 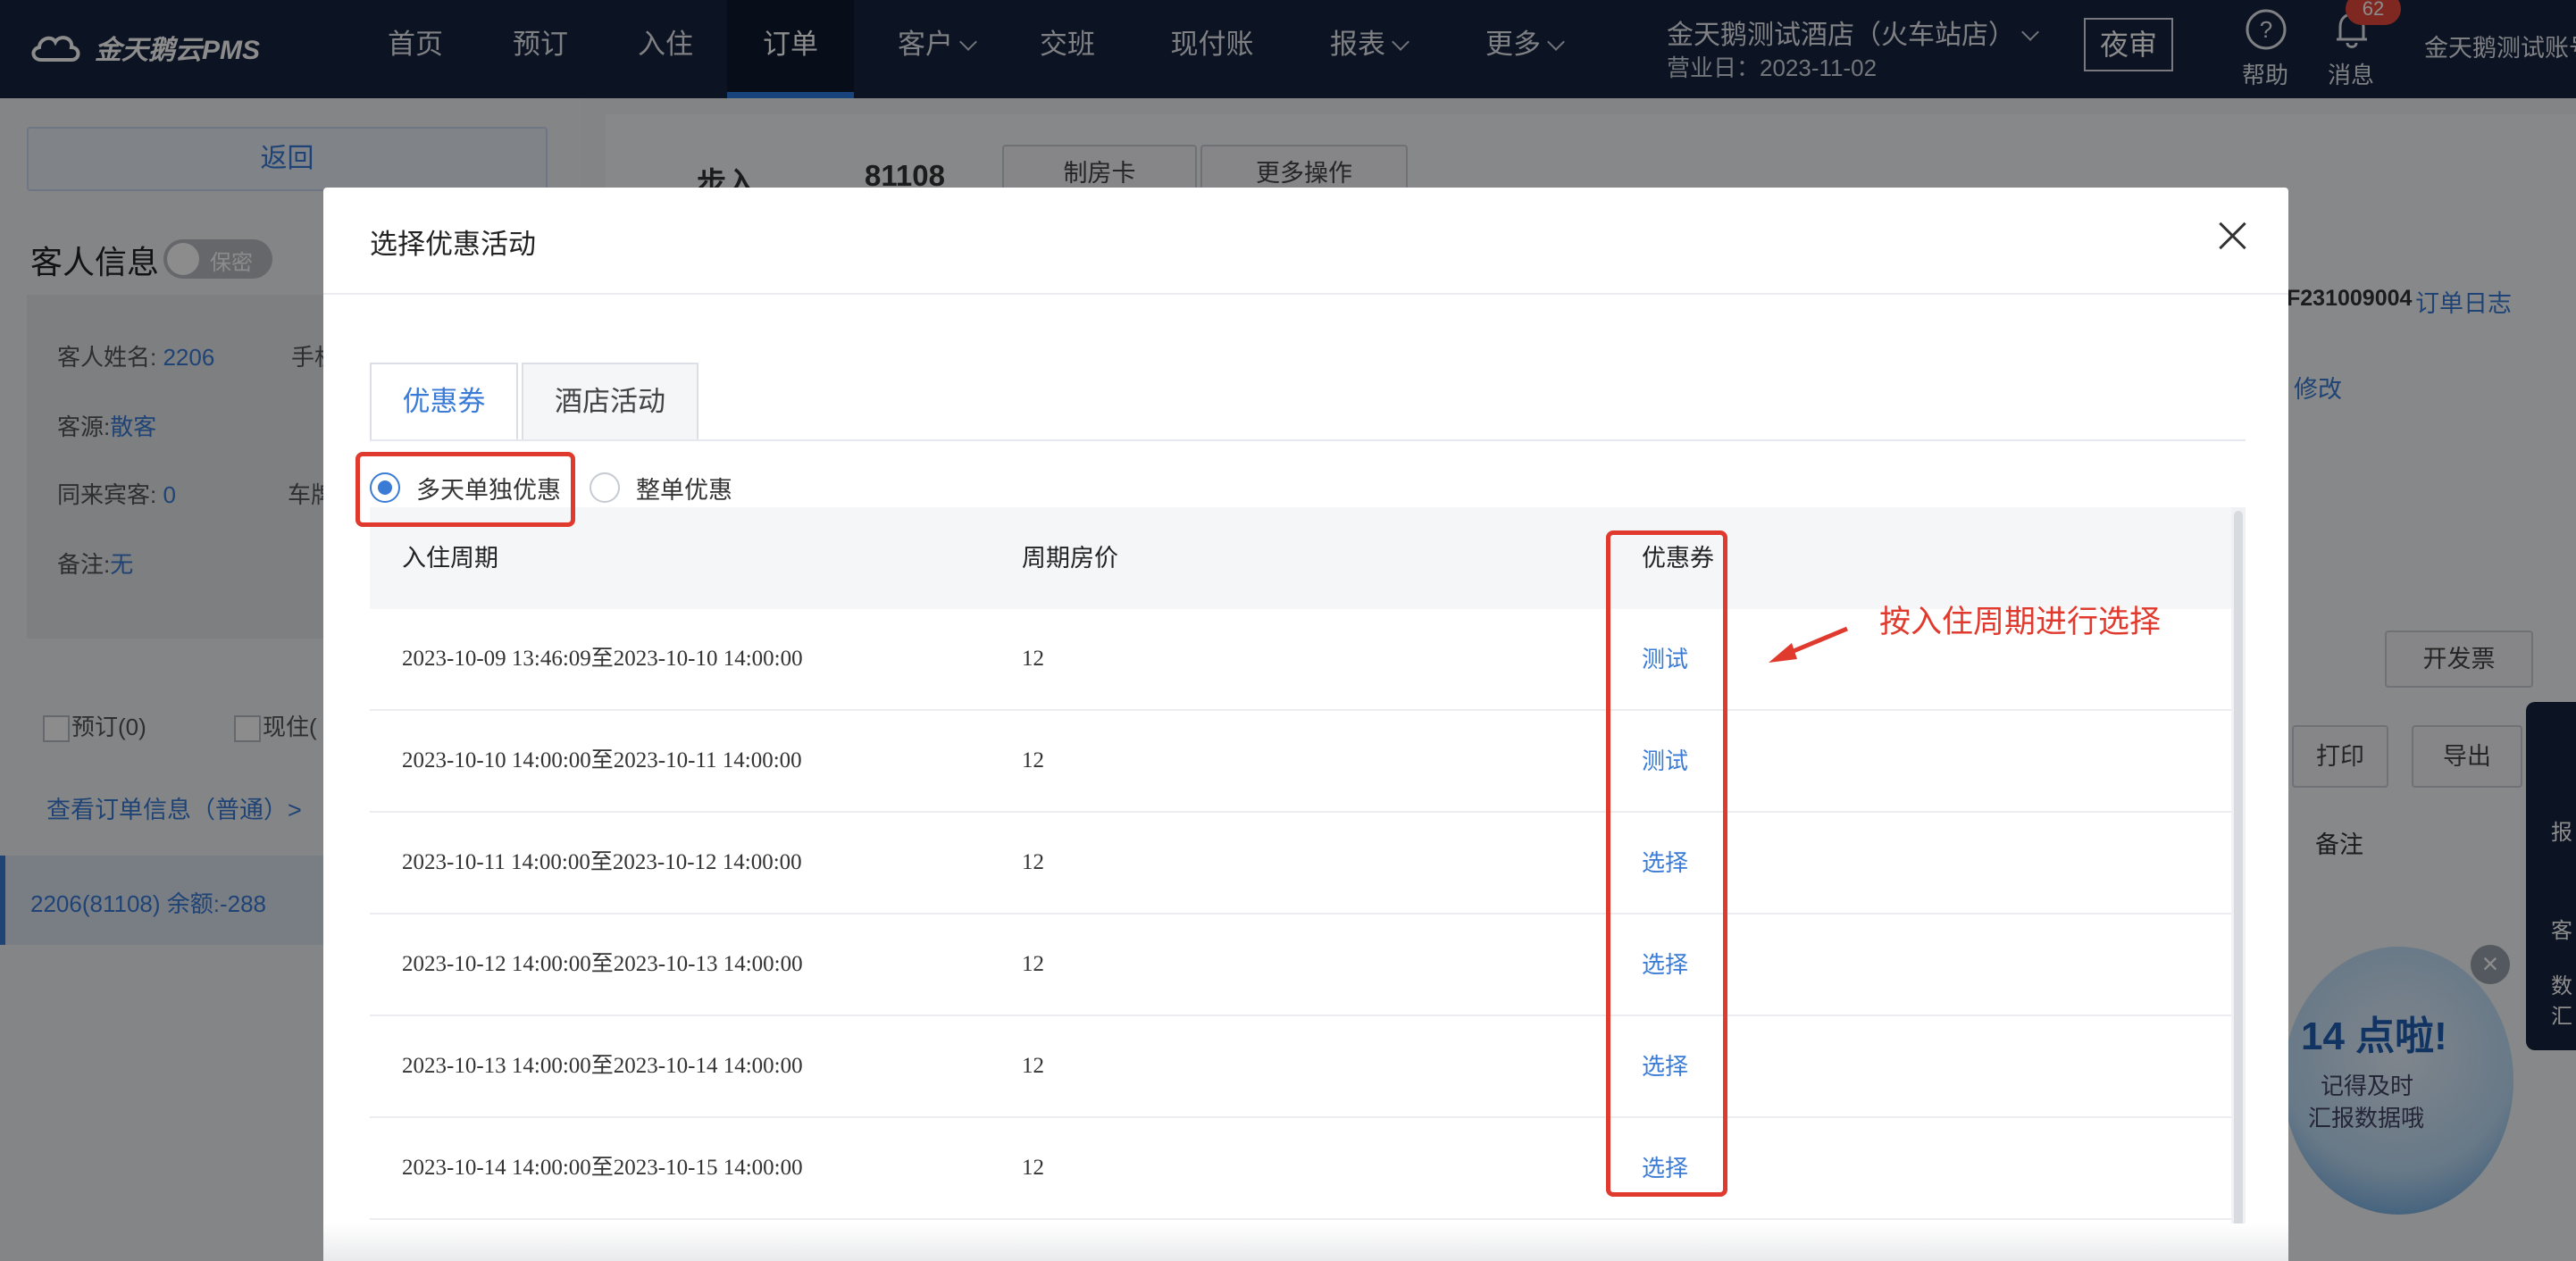 I want to click on table-scrollbar, so click(x=2239, y=884).